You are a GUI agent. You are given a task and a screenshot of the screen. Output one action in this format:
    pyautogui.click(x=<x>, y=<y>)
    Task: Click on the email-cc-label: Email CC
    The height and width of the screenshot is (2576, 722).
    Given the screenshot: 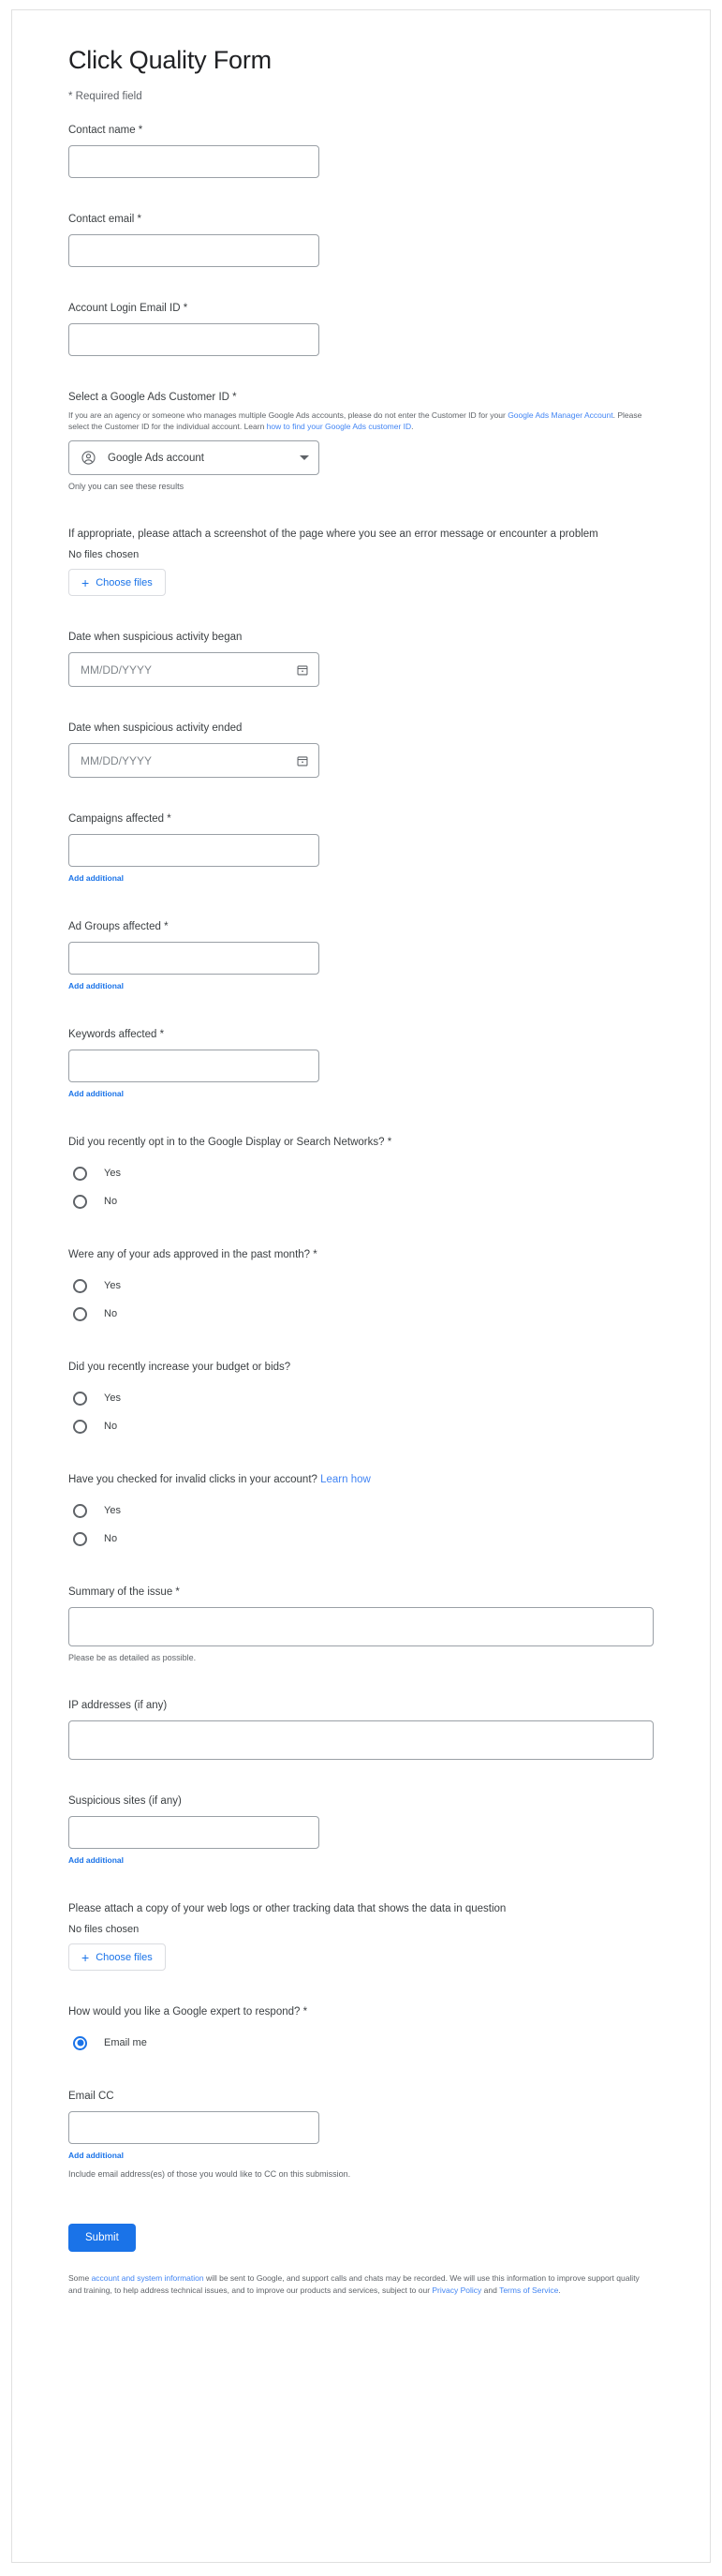 What is the action you would take?
    pyautogui.click(x=91, y=2096)
    